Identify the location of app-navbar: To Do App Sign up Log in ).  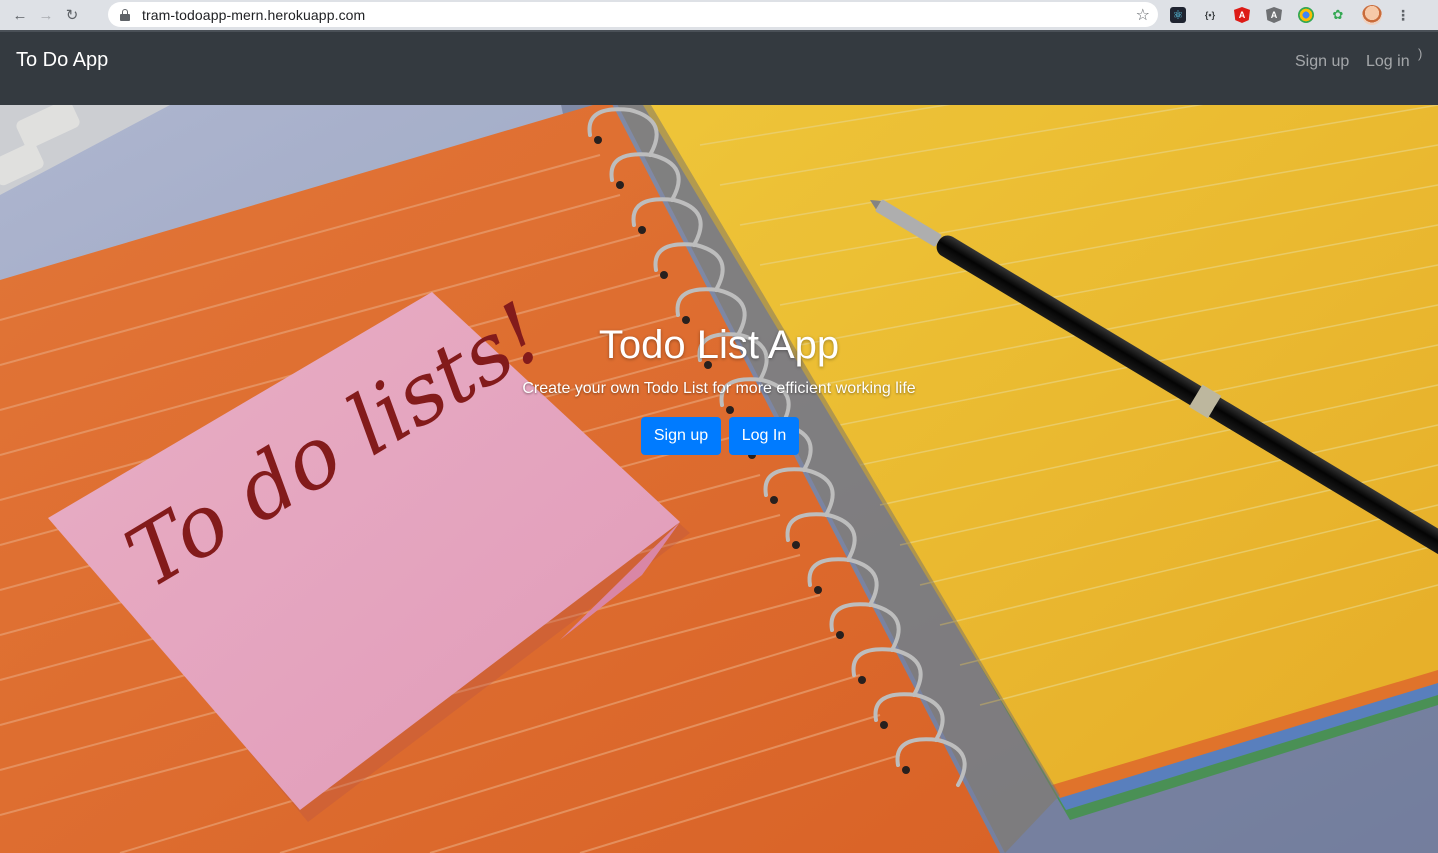
(719, 67).